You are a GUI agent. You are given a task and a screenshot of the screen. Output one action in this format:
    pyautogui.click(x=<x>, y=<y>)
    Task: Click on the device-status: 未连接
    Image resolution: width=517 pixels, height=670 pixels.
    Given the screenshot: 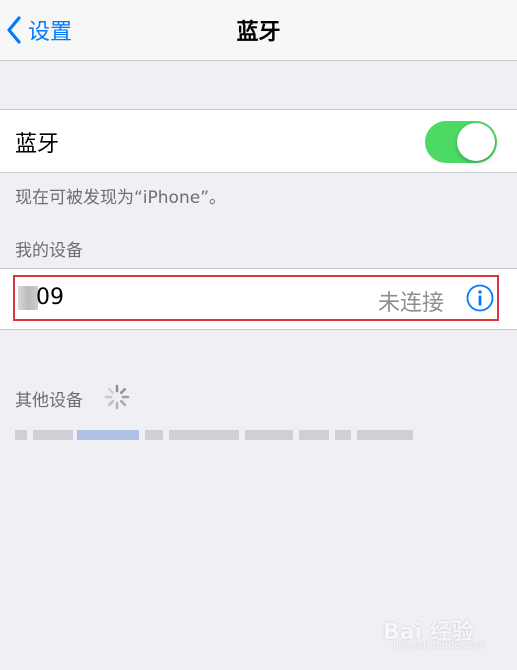 What is the action you would take?
    pyautogui.click(x=411, y=303)
    